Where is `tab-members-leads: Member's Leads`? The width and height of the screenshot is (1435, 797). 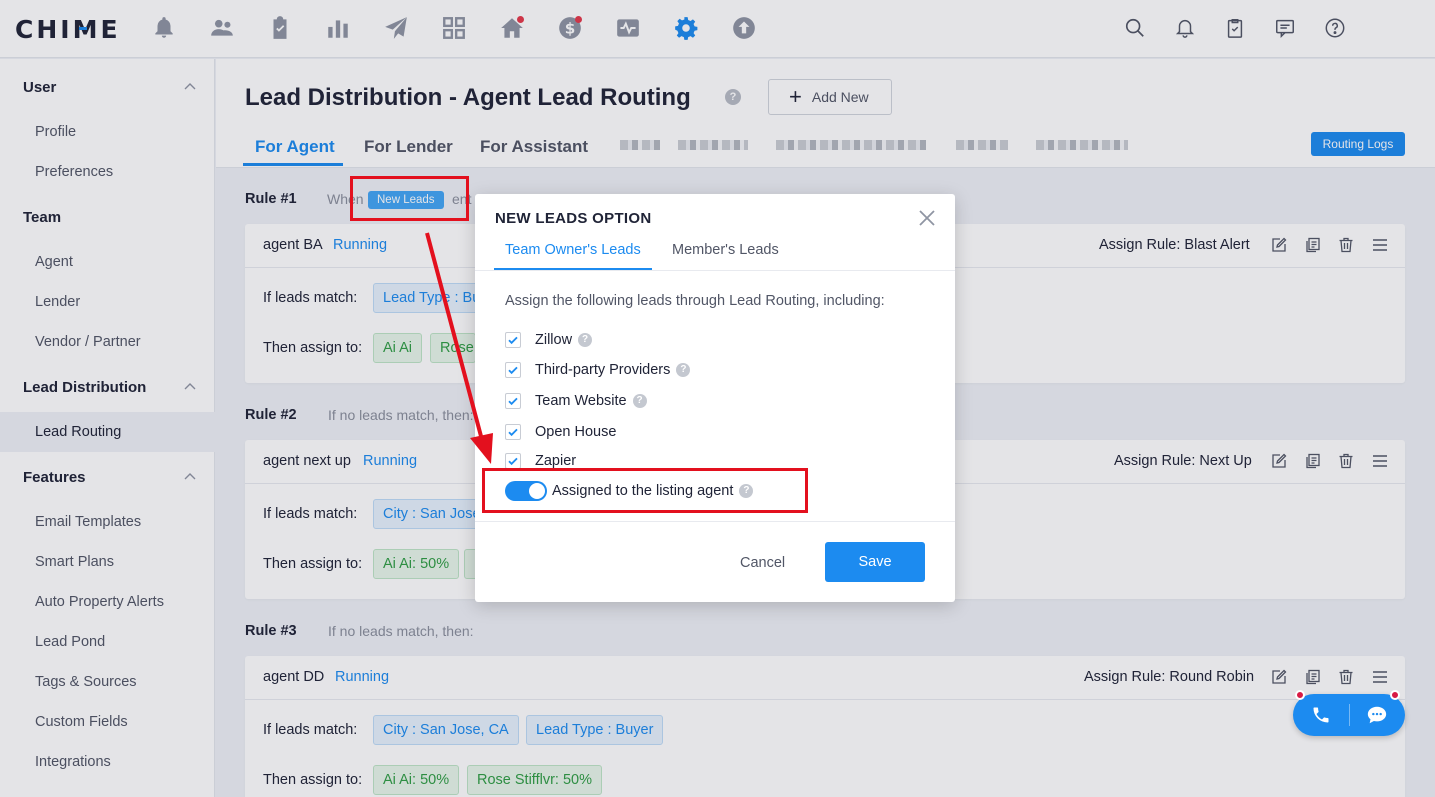 tab-members-leads: Member's Leads is located at coordinates (725, 250).